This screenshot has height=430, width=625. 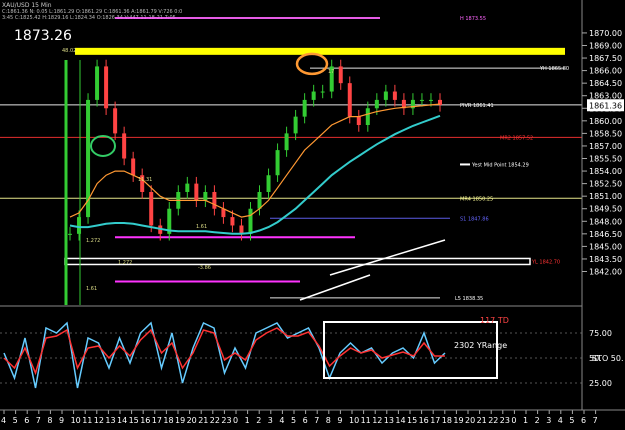 What do you see at coordinates (605, 184) in the screenshot?
I see `price-tick-label: 1852.50` at bounding box center [605, 184].